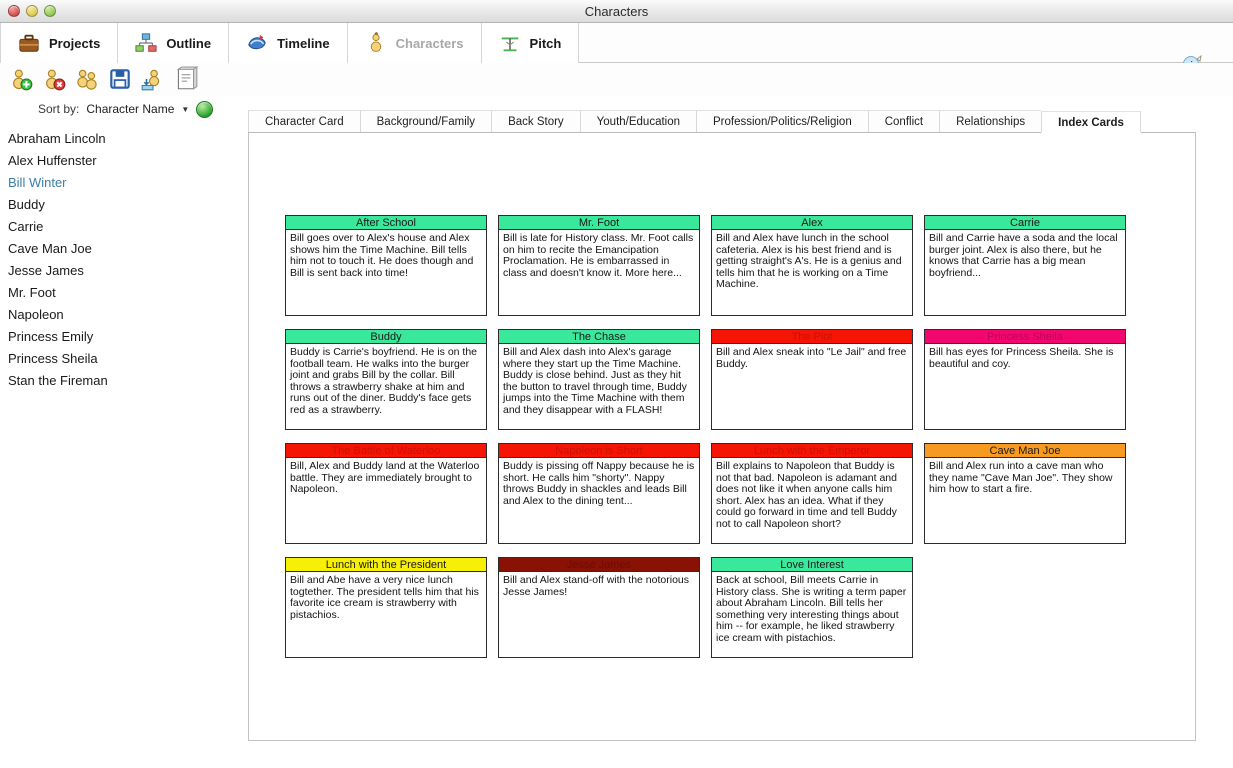 This screenshot has height=768, width=1233. Describe the element at coordinates (386, 223) in the screenshot. I see `index-card-title: After School` at that location.